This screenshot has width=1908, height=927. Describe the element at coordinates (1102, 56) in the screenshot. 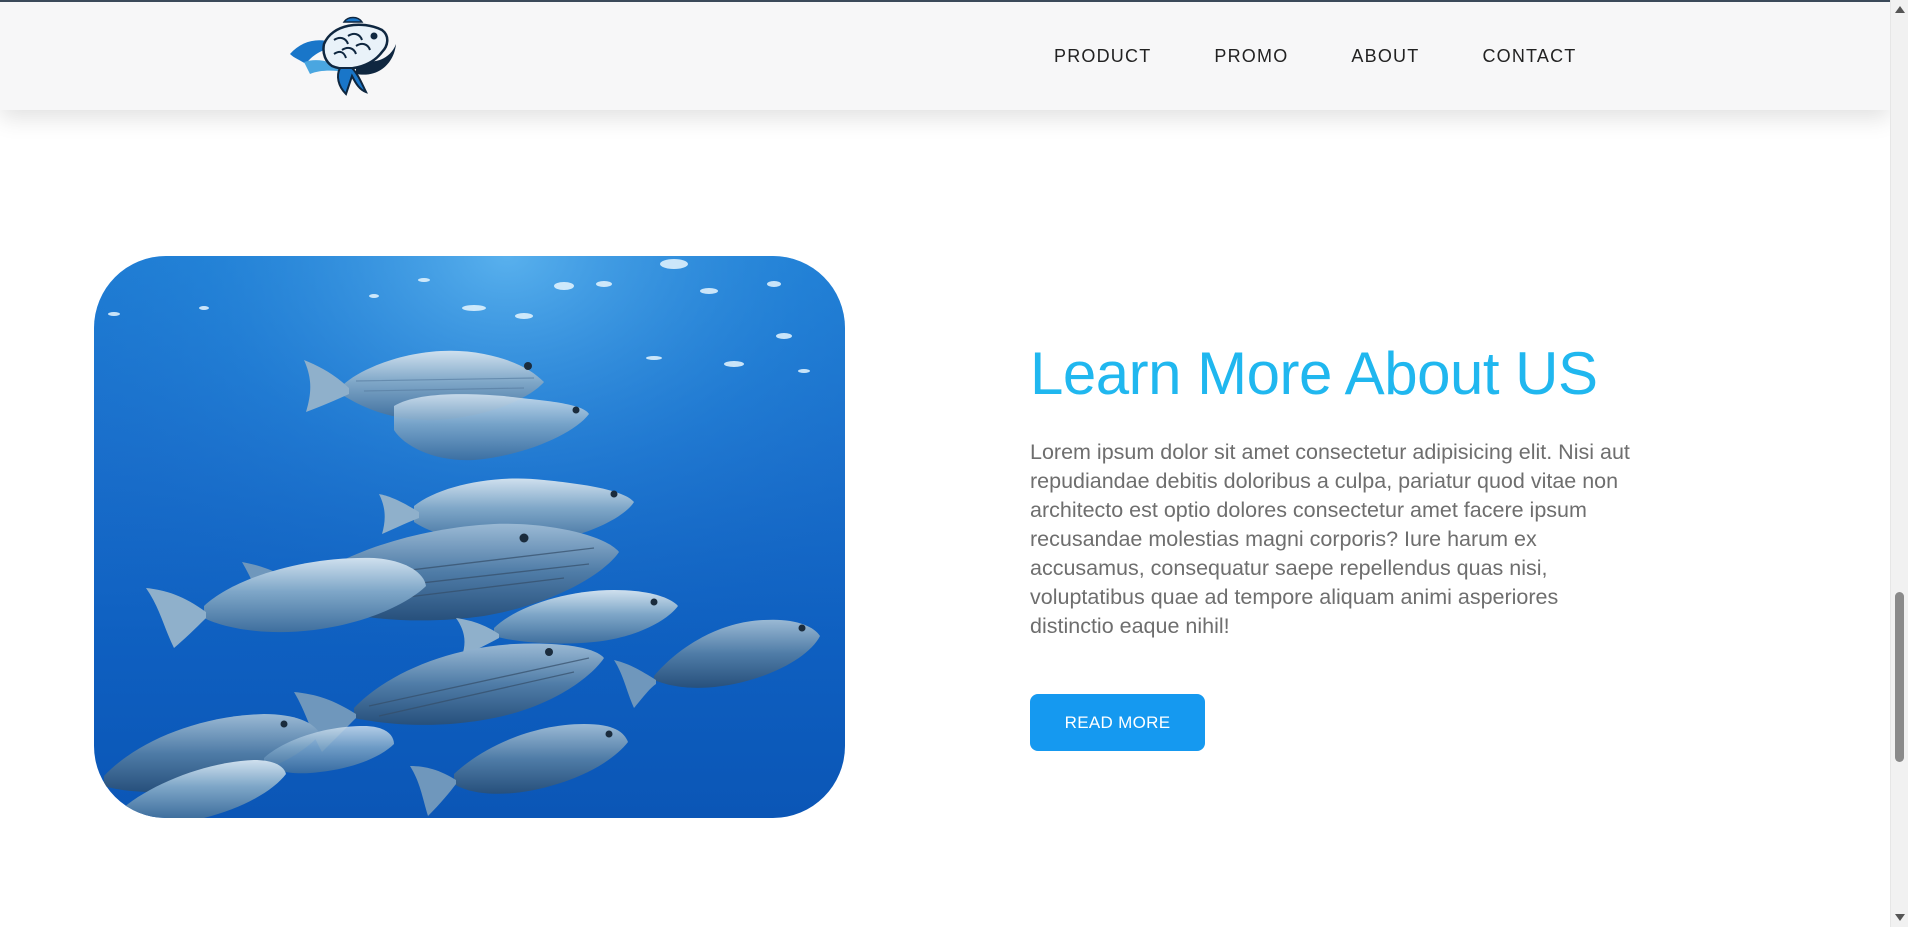

I see `nav-item-product: PRODUCT` at that location.